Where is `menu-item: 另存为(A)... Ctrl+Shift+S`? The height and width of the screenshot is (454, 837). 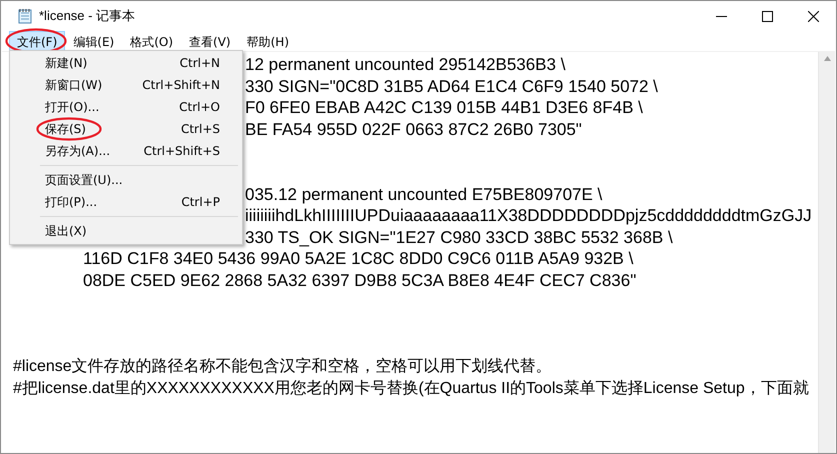
menu-item: 另存为(A)... Ctrl+Shift+S is located at coordinates (126, 151).